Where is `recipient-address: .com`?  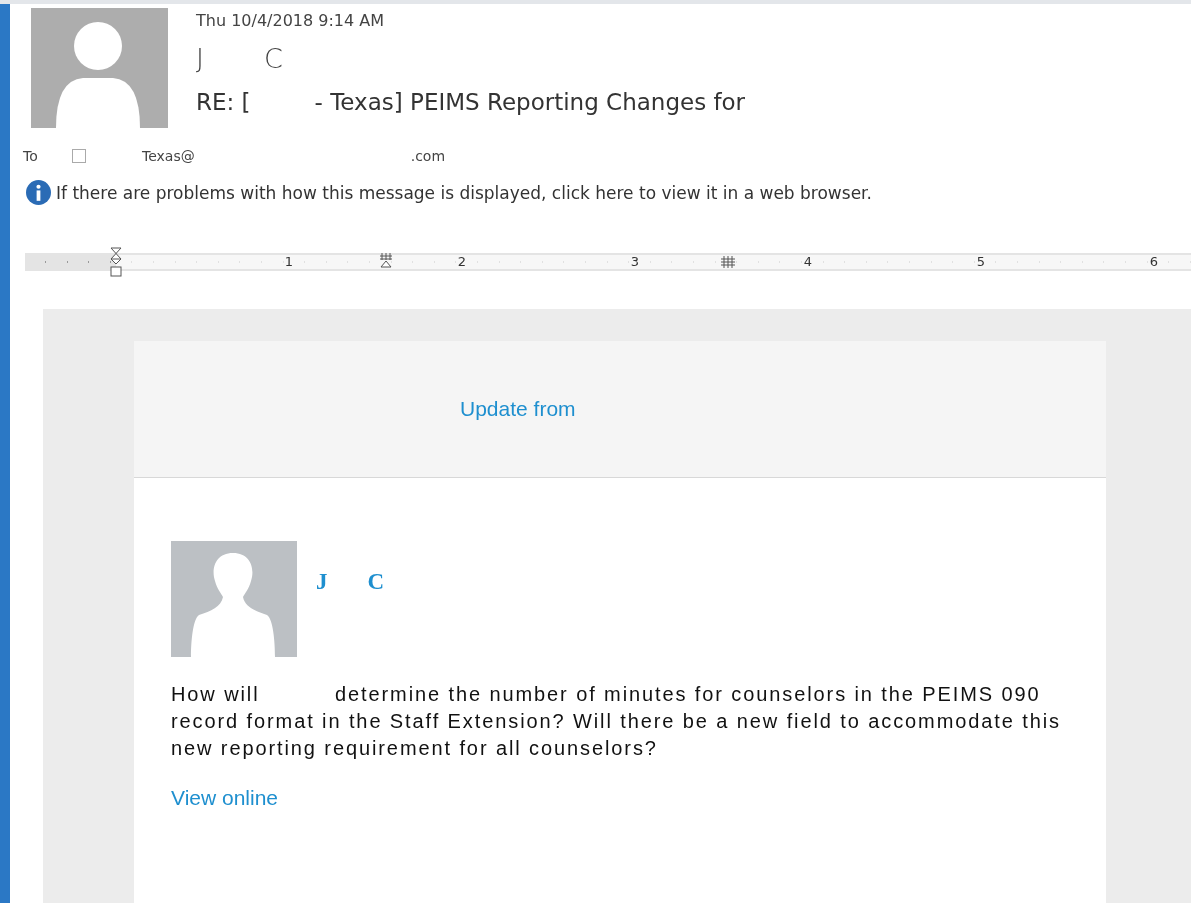
recipient-address: .com is located at coordinates (428, 156).